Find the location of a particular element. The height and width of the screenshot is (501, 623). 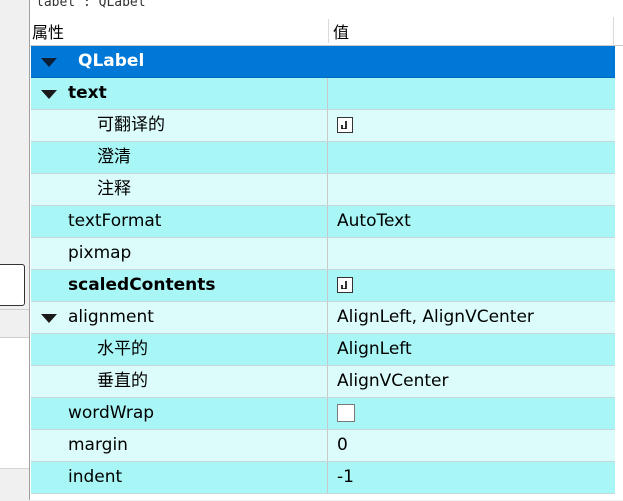

property-row: wordWrap is located at coordinates (323, 414).